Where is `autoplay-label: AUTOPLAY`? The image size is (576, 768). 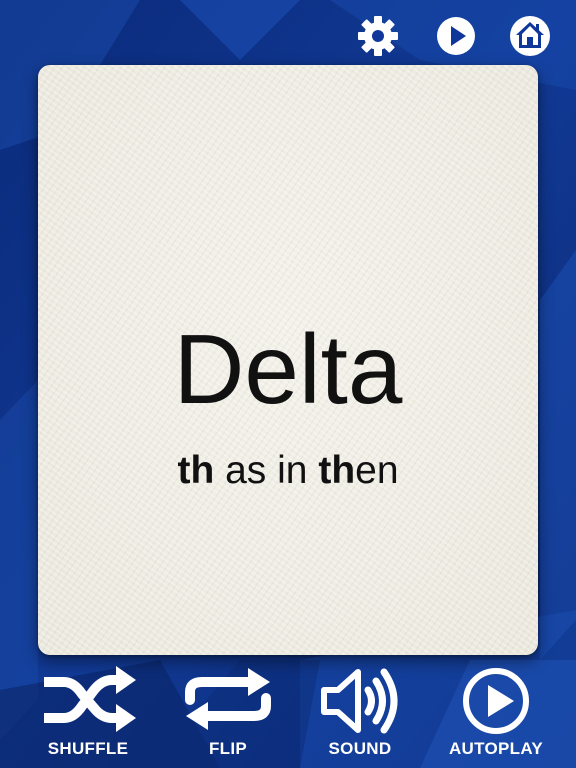 autoplay-label: AUTOPLAY is located at coordinates (496, 748).